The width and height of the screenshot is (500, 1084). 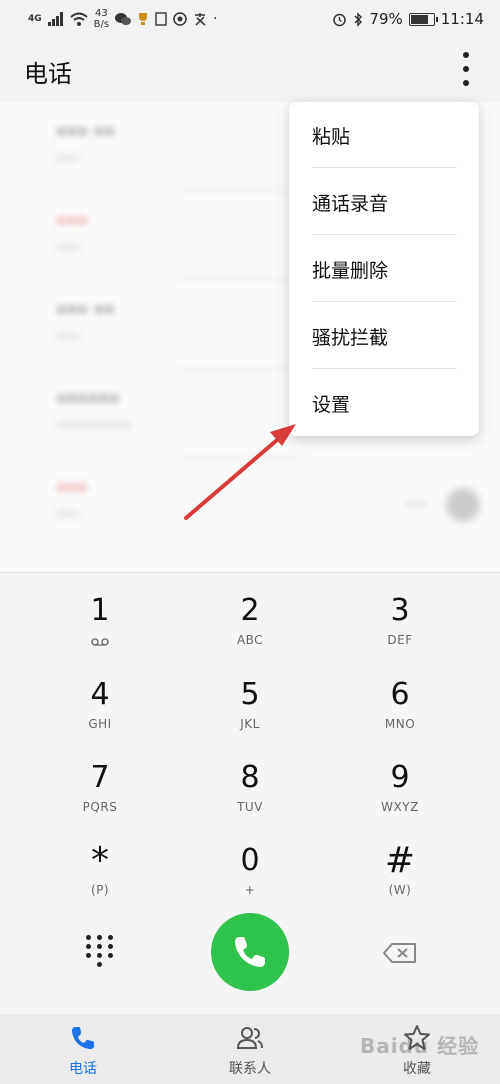 What do you see at coordinates (88, 399) in the screenshot?
I see `contact-name: ••••••` at bounding box center [88, 399].